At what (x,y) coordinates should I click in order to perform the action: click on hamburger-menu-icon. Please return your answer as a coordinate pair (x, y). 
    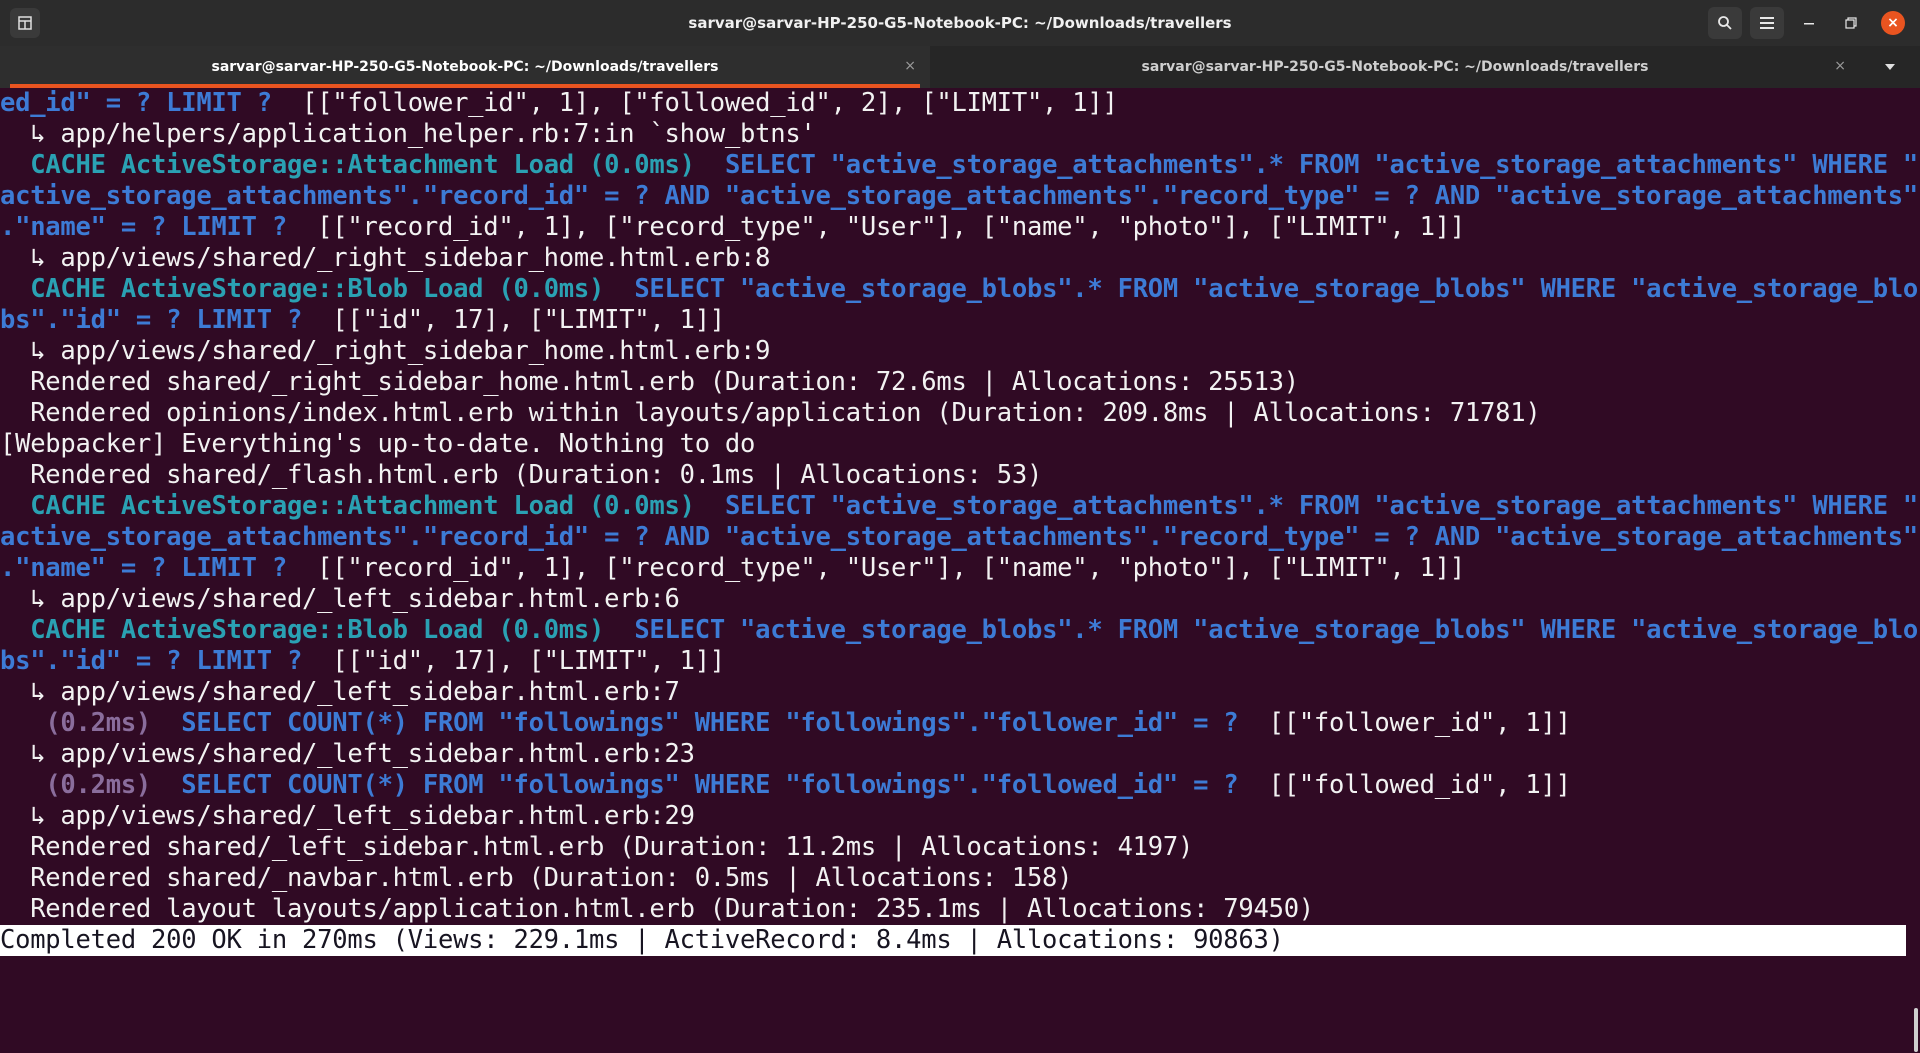
    Looking at the image, I should click on (1767, 23).